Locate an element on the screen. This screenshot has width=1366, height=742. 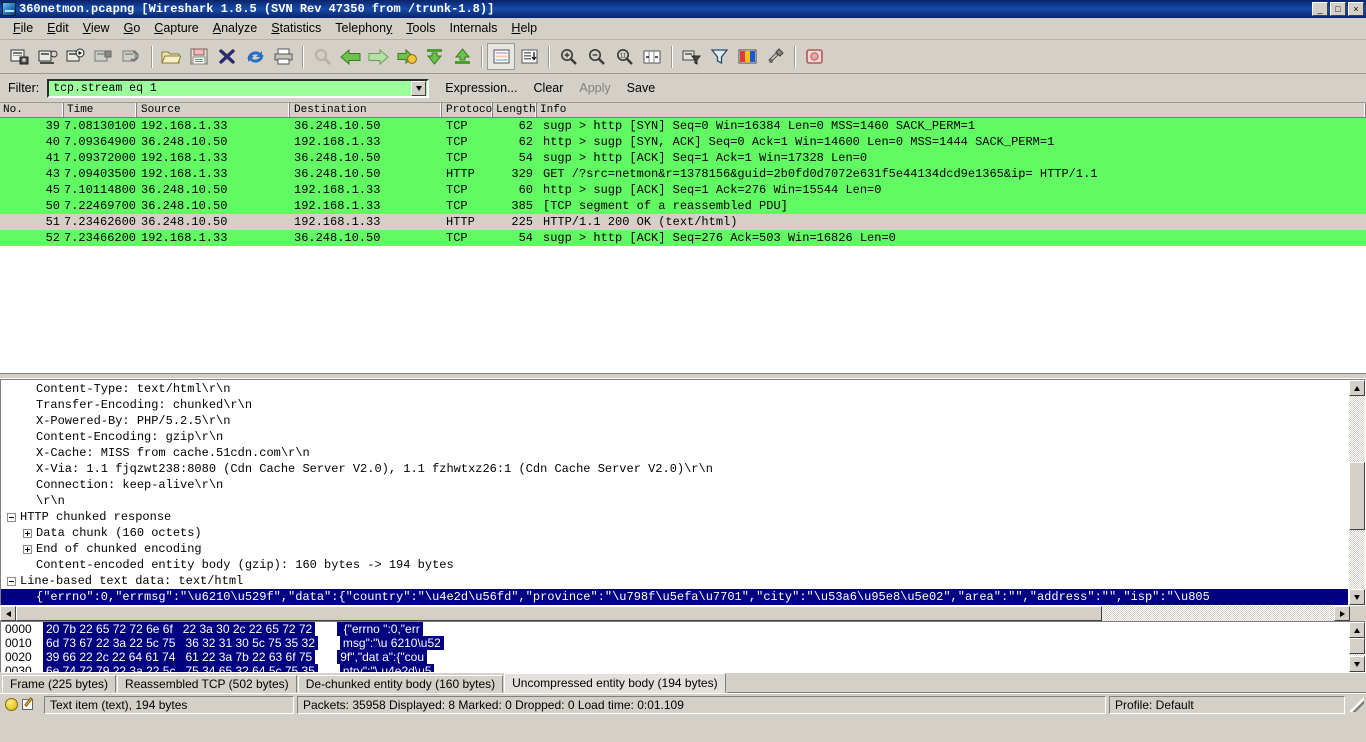
open-file-icon is located at coordinates (171, 56).